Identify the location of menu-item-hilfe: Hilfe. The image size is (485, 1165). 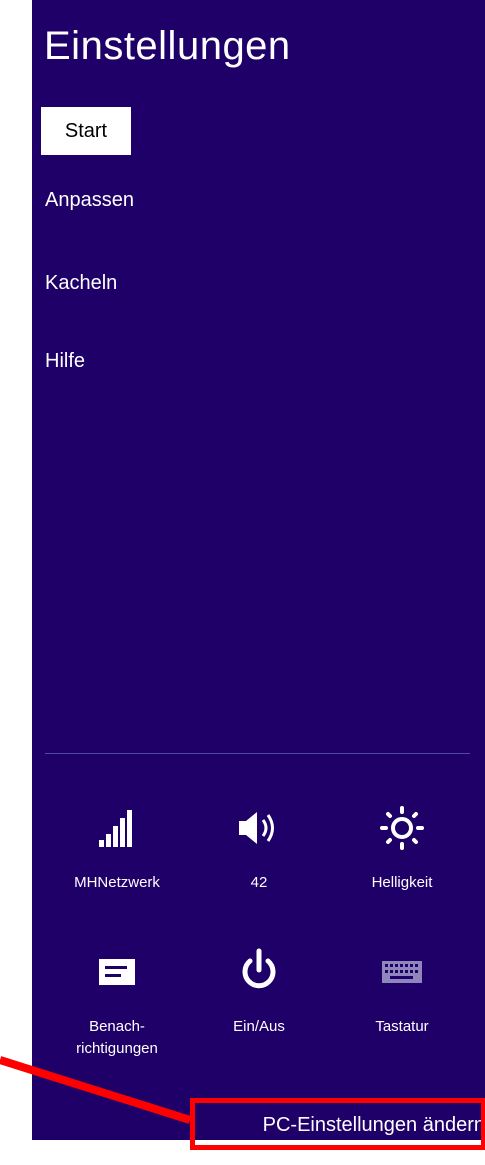
(65, 361).